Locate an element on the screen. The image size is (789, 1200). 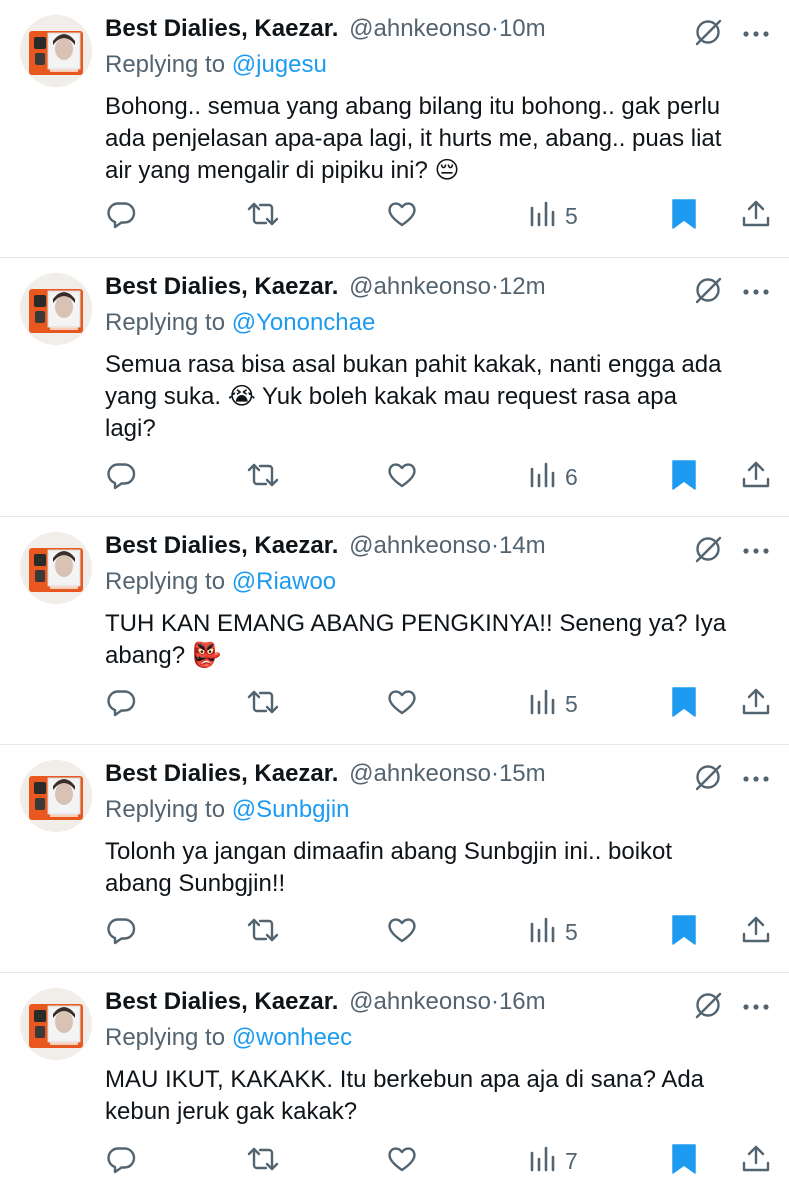
timestamp: 12m is located at coordinates (522, 286).